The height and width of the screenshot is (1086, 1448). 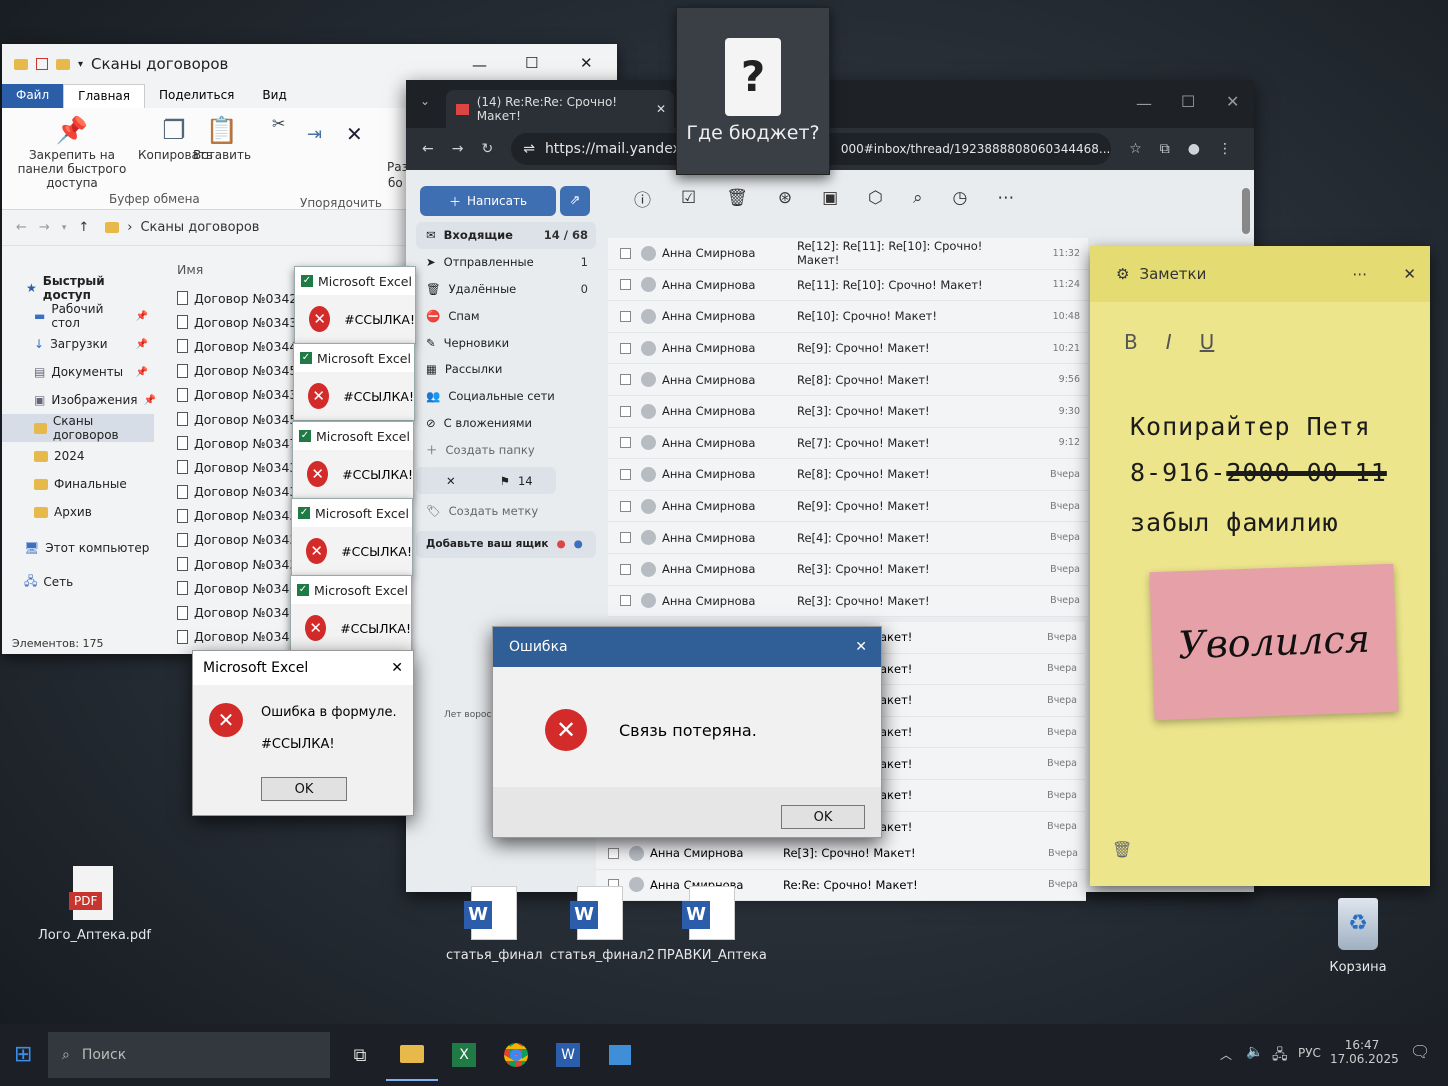 What do you see at coordinates (44, 227) in the screenshot?
I see `forward-icon: →` at bounding box center [44, 227].